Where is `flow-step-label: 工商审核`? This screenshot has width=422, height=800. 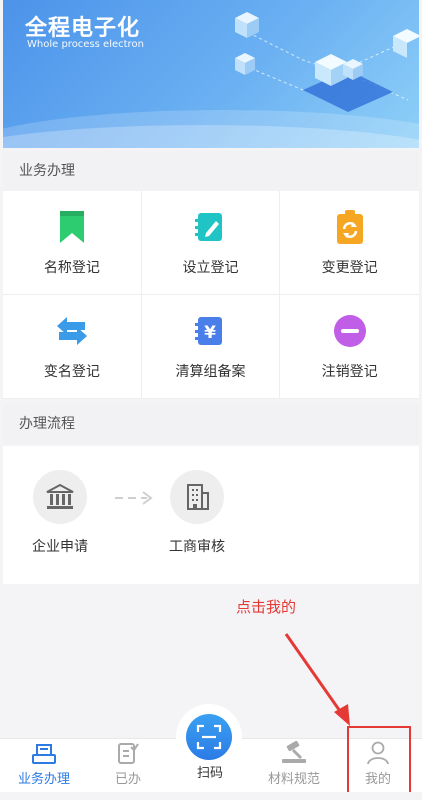 flow-step-label: 工商审核 is located at coordinates (197, 547).